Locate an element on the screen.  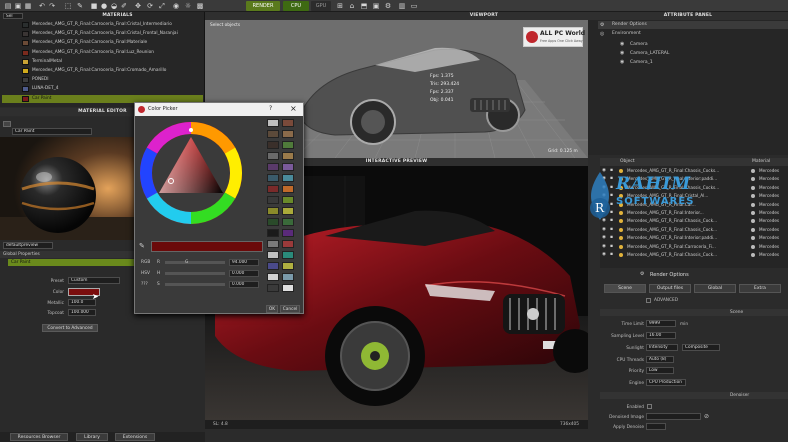
grid-icon: ▩ is located at coordinates (200, 6).